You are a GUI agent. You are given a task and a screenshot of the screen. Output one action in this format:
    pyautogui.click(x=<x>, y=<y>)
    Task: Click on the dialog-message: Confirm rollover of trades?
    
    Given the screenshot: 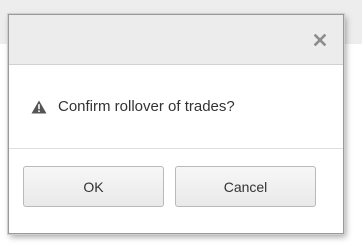 What is the action you would take?
    pyautogui.click(x=146, y=106)
    